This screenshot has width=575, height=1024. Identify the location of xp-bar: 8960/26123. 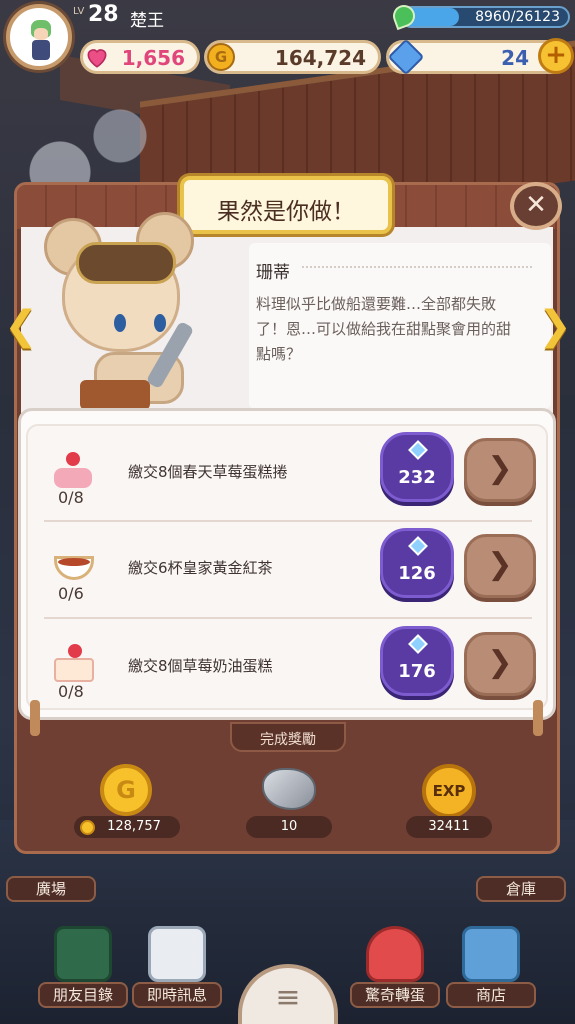
(485, 17).